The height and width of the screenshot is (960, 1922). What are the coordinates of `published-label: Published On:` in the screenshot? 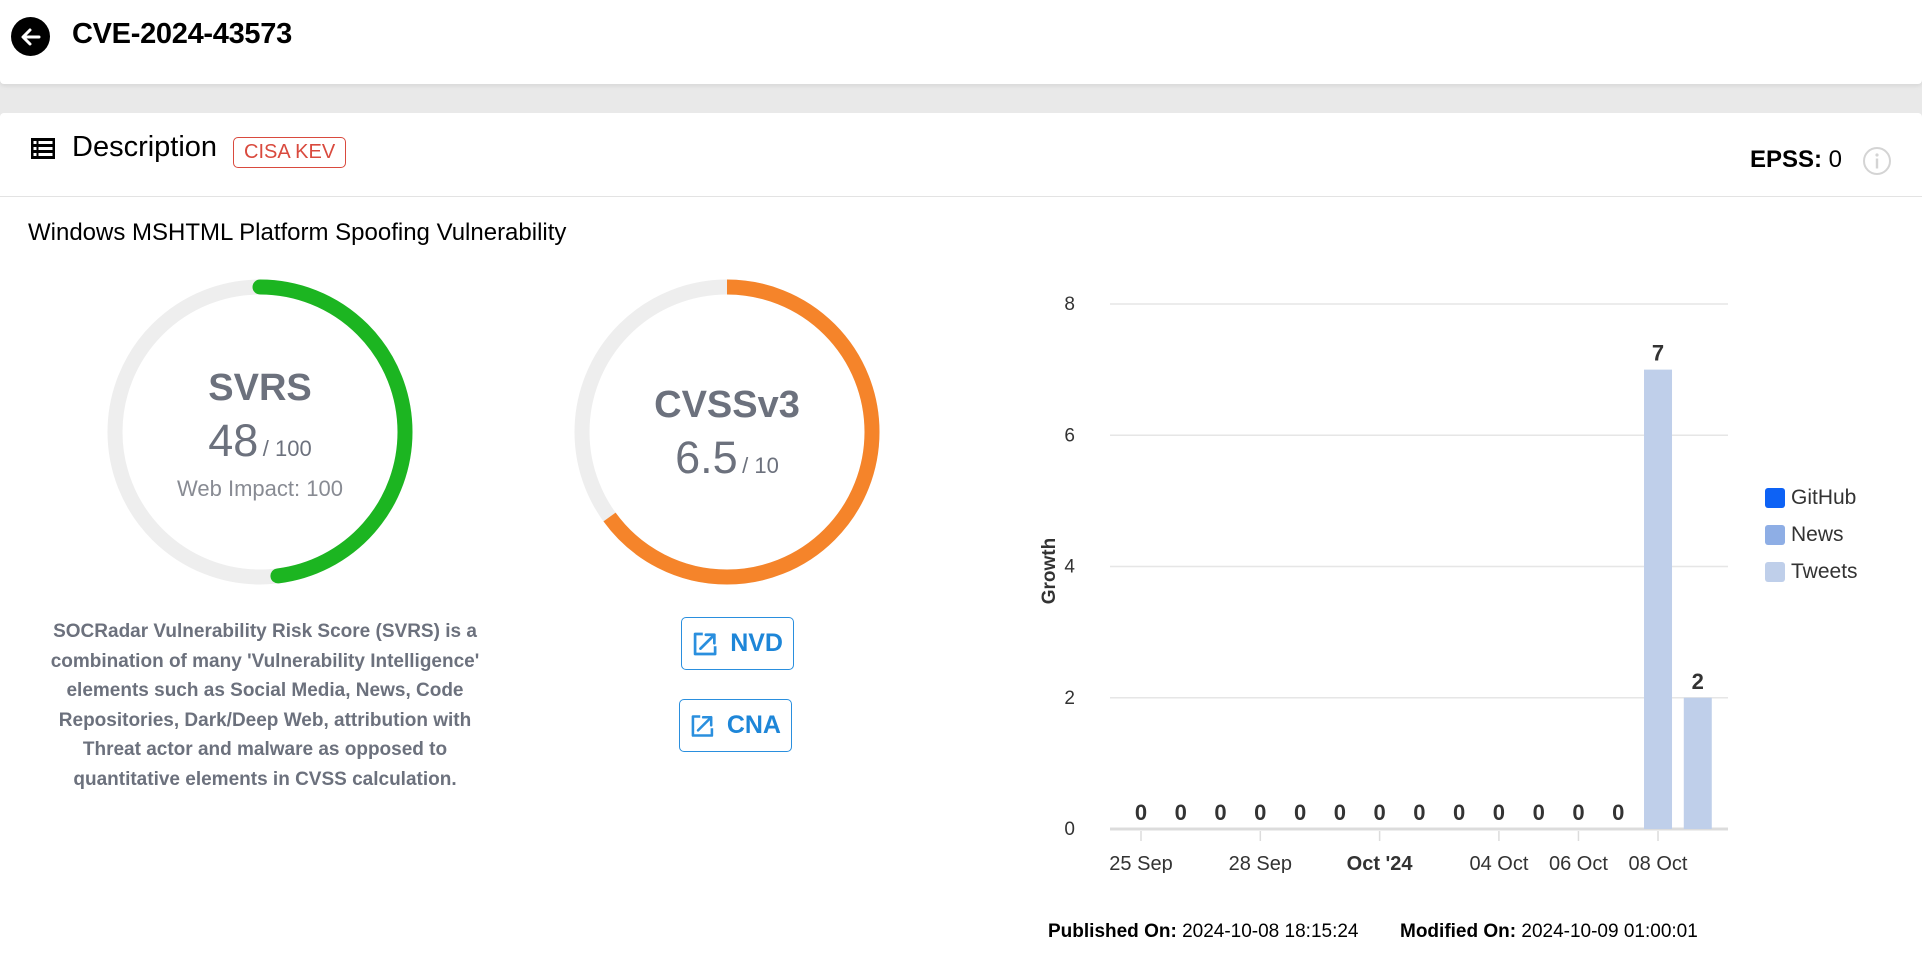 It's located at (1112, 931).